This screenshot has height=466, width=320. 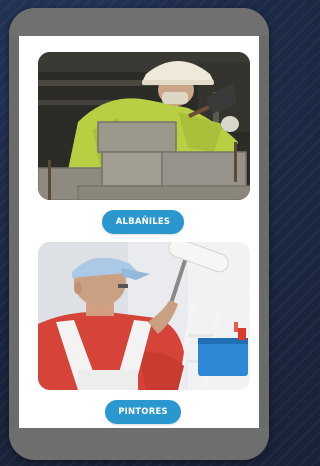 I want to click on pintores-button: PINTORES, so click(x=143, y=412).